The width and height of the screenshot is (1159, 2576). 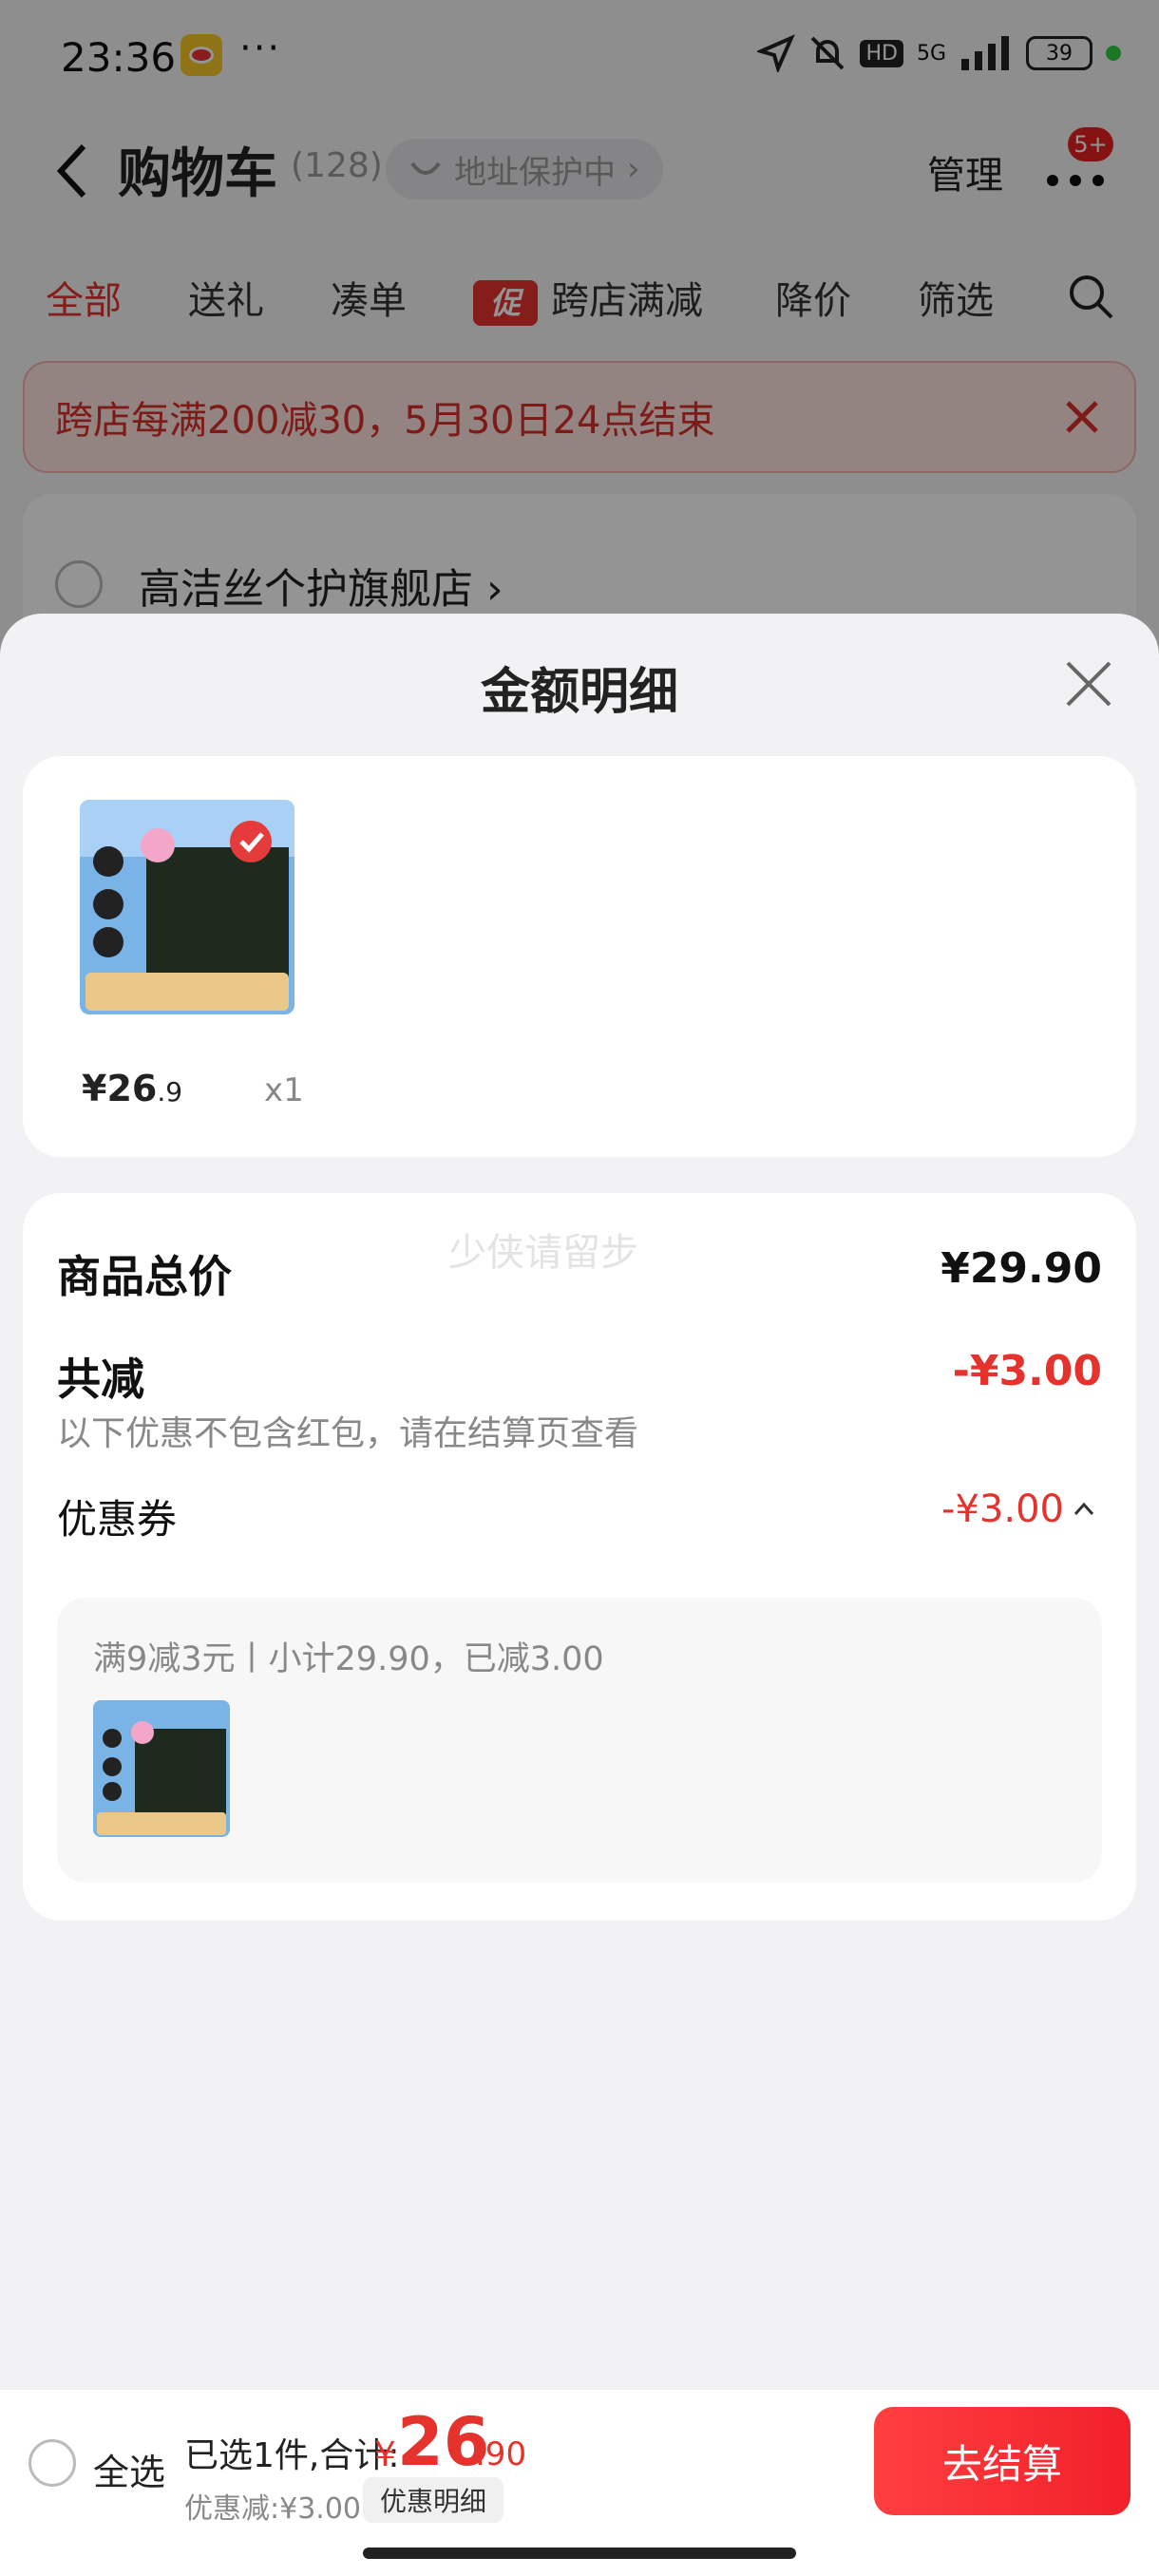 What do you see at coordinates (272, 2509) in the screenshot?
I see `discount-summary: 优惠减:¥3.00` at bounding box center [272, 2509].